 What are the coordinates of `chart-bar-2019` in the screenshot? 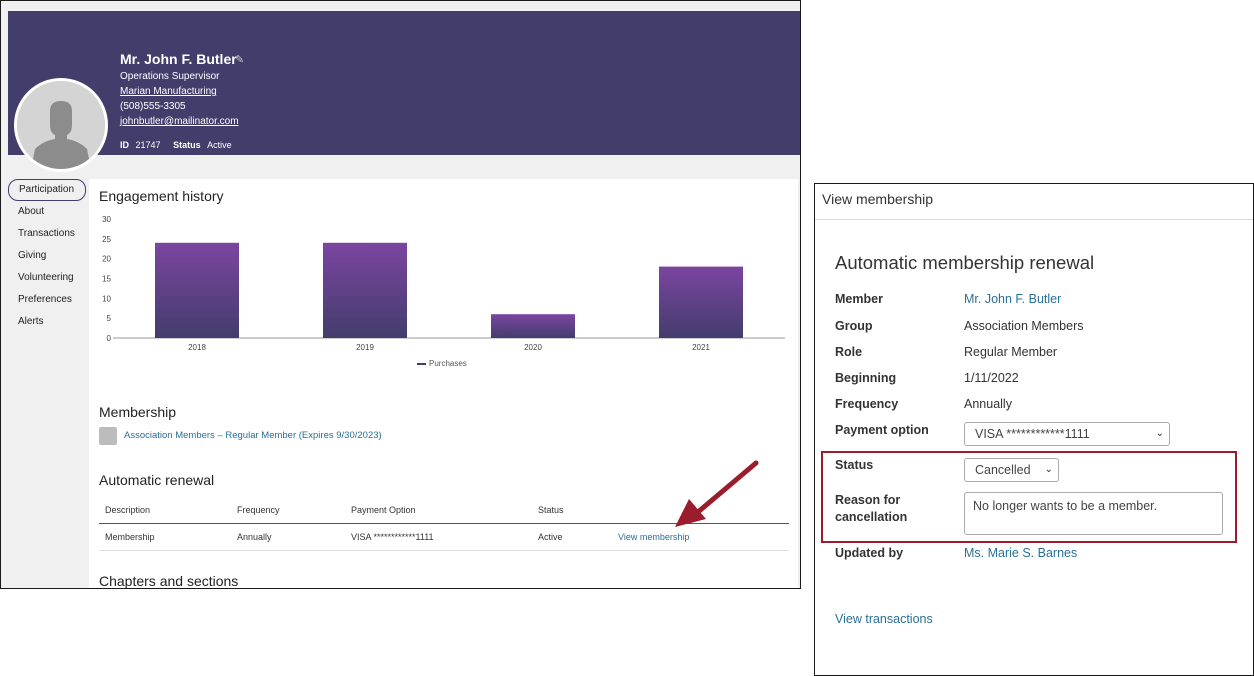 It's located at (365, 290).